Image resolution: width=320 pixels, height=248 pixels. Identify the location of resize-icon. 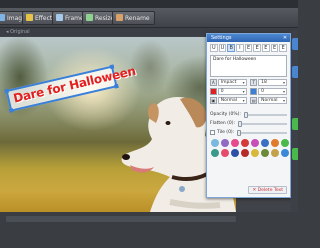
(89, 17).